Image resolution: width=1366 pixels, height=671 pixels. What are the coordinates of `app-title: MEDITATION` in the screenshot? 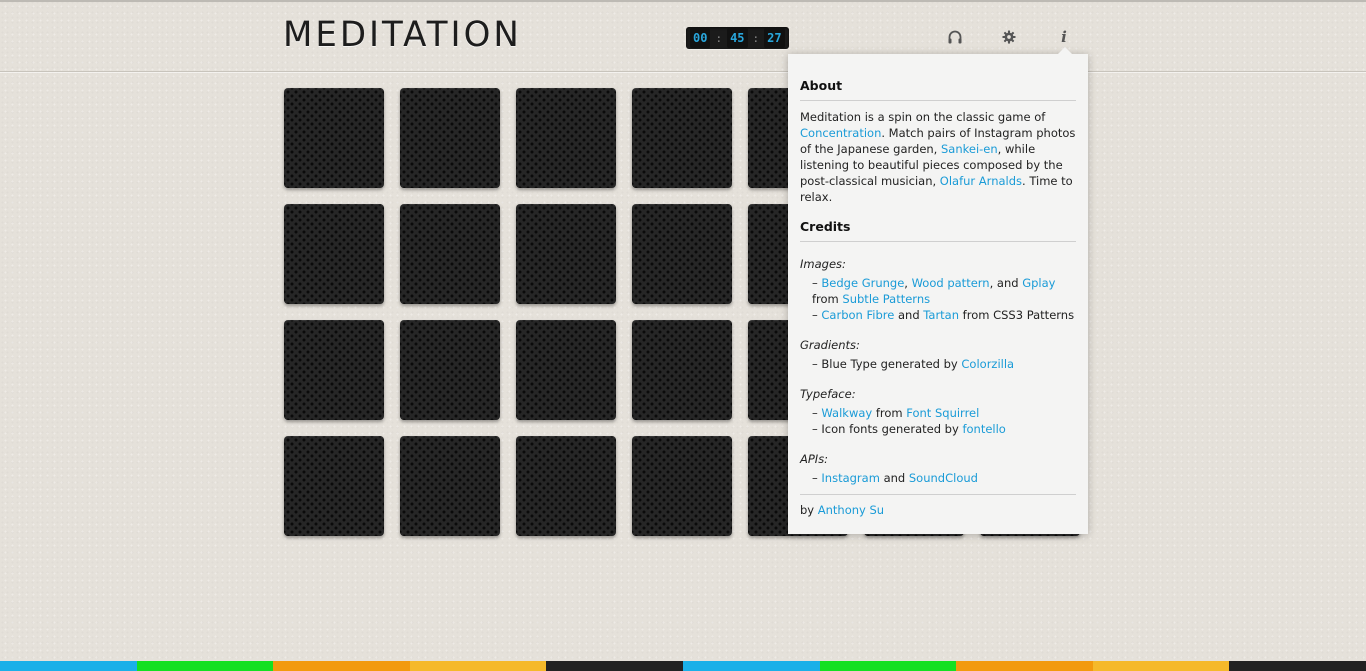 It's located at (402, 35).